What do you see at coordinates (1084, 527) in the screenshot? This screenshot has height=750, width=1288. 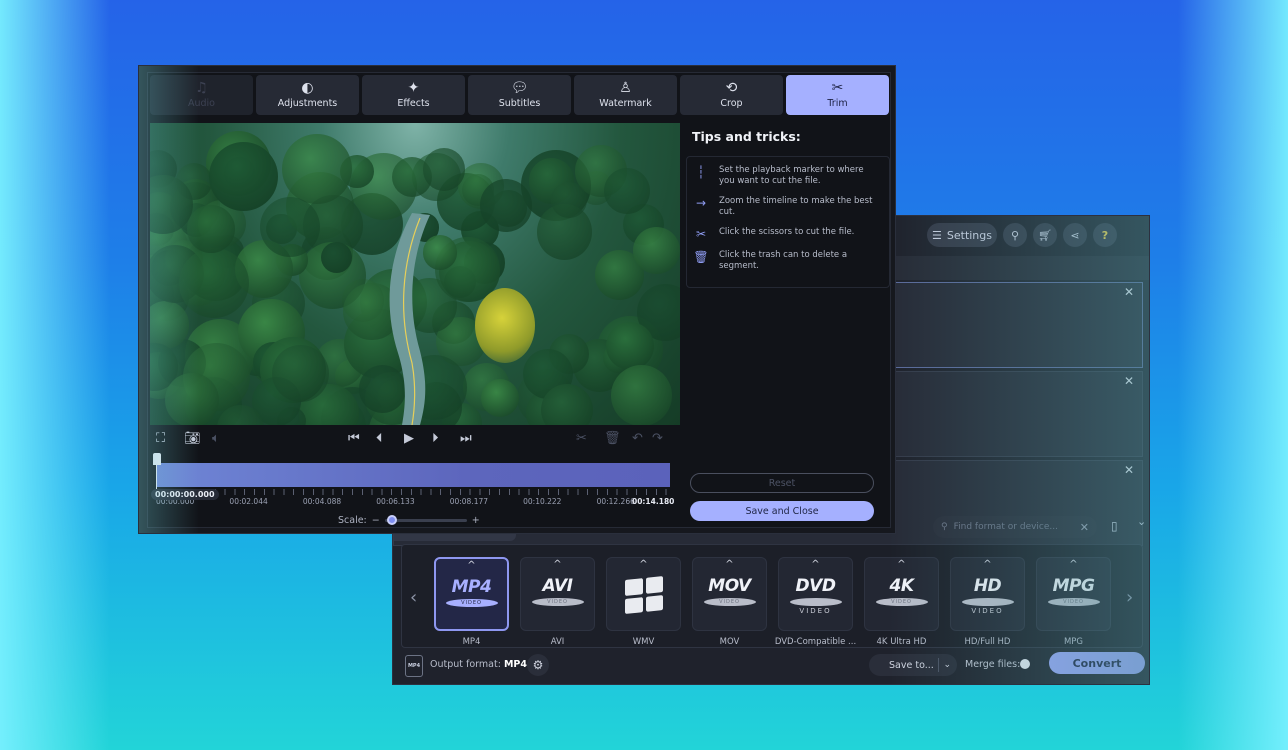 I see `clear-search-icon: ✕` at bounding box center [1084, 527].